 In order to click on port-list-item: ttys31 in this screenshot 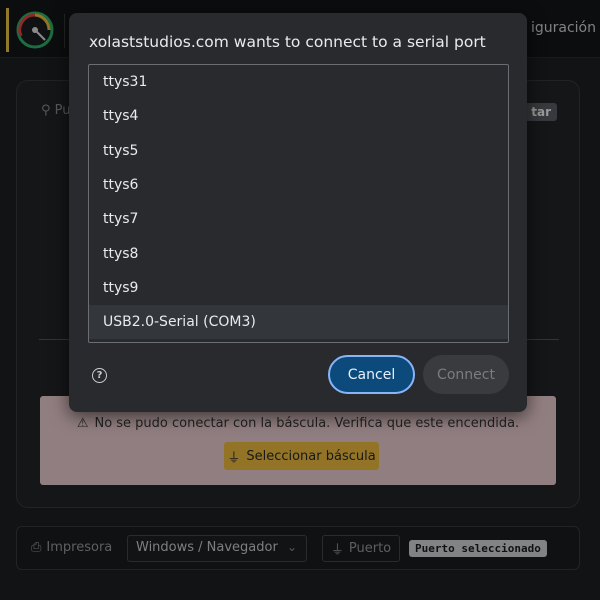, I will do `click(298, 82)`.